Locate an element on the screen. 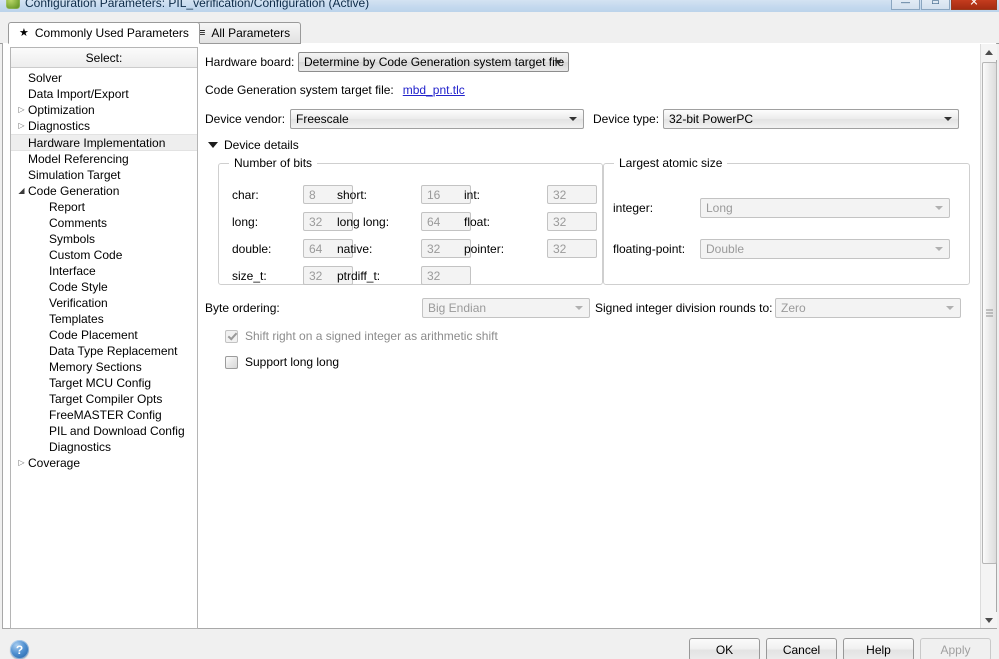  tree-item-code-style: Code Style is located at coordinates (104, 287).